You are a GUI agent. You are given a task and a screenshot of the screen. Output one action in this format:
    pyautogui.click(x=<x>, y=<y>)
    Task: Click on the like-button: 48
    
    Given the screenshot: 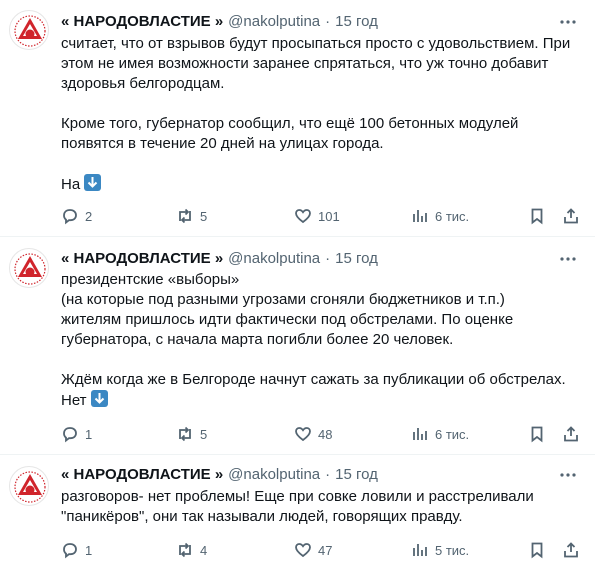 What is the action you would take?
    pyautogui.click(x=313, y=434)
    